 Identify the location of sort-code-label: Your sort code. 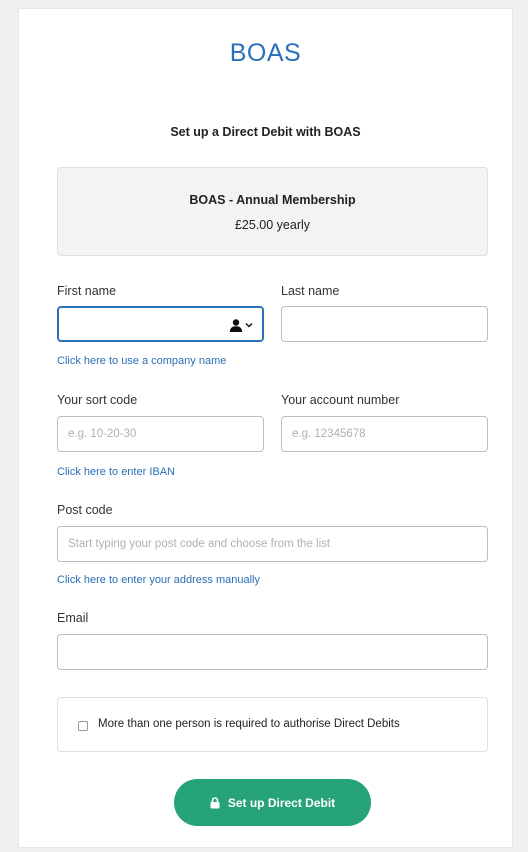
(97, 400).